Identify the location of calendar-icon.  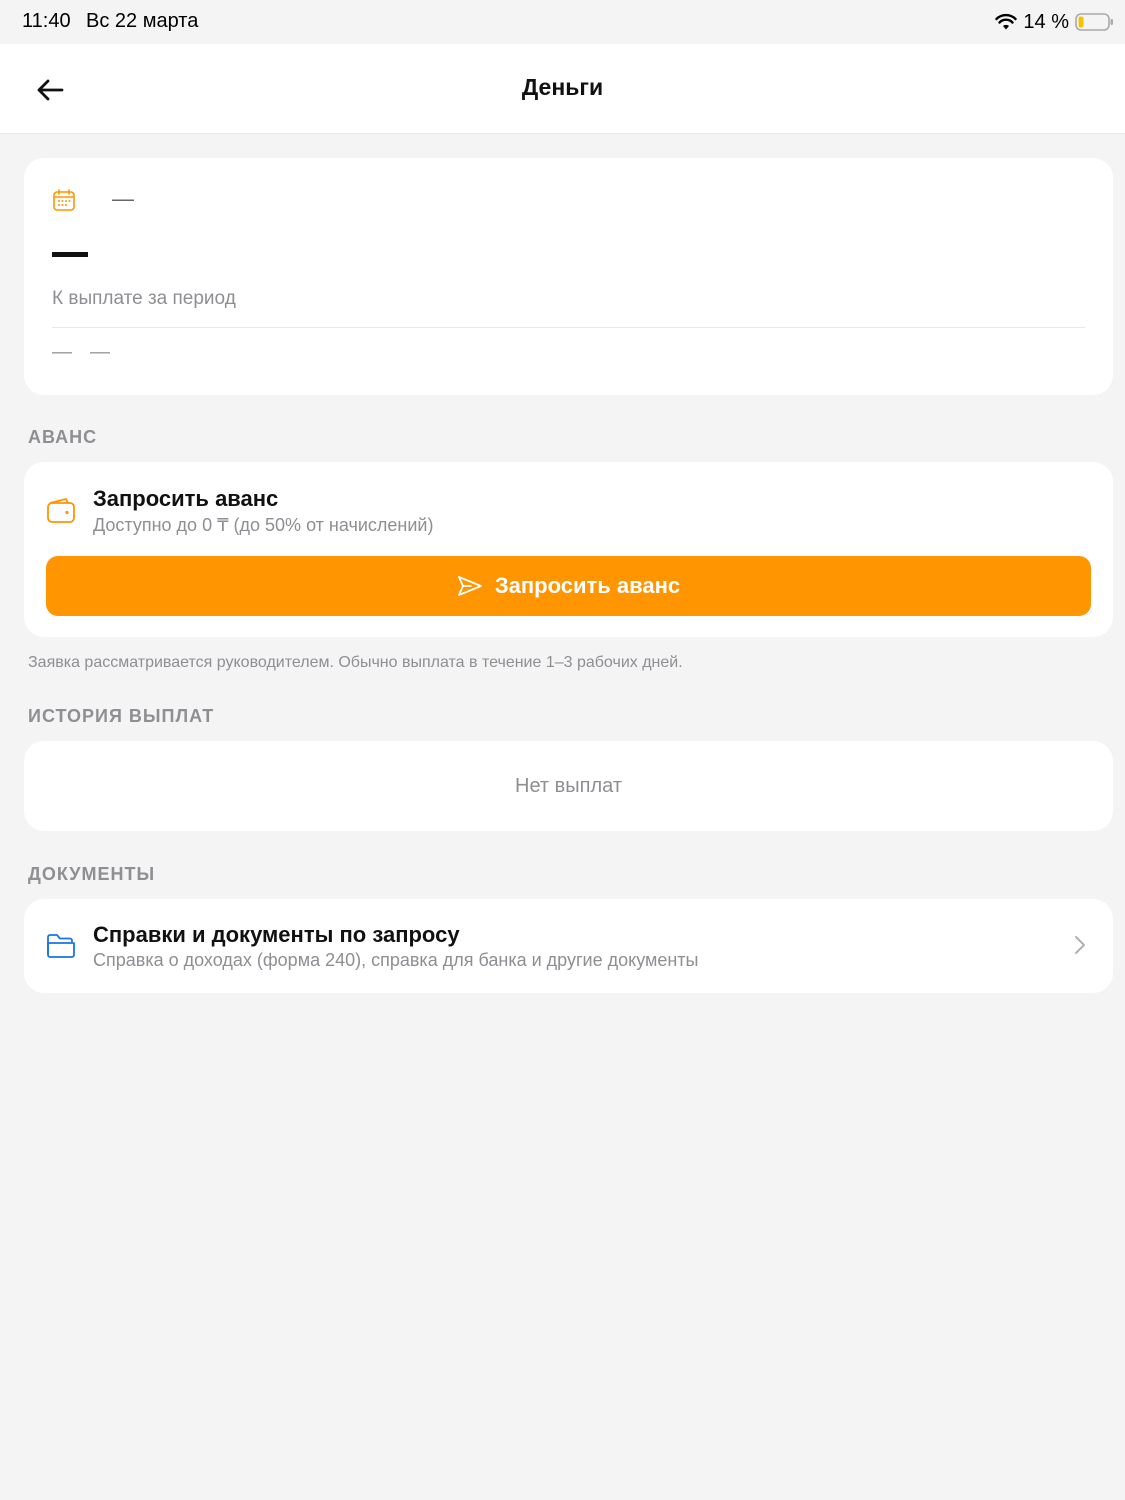
(64, 200).